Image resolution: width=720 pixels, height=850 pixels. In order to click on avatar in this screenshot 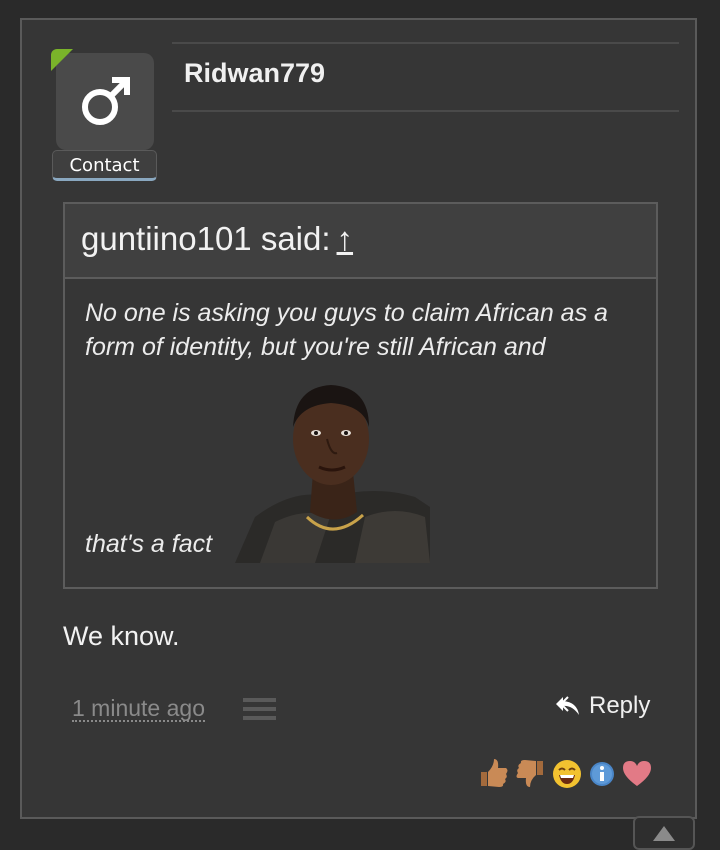, I will do `click(102, 99)`.